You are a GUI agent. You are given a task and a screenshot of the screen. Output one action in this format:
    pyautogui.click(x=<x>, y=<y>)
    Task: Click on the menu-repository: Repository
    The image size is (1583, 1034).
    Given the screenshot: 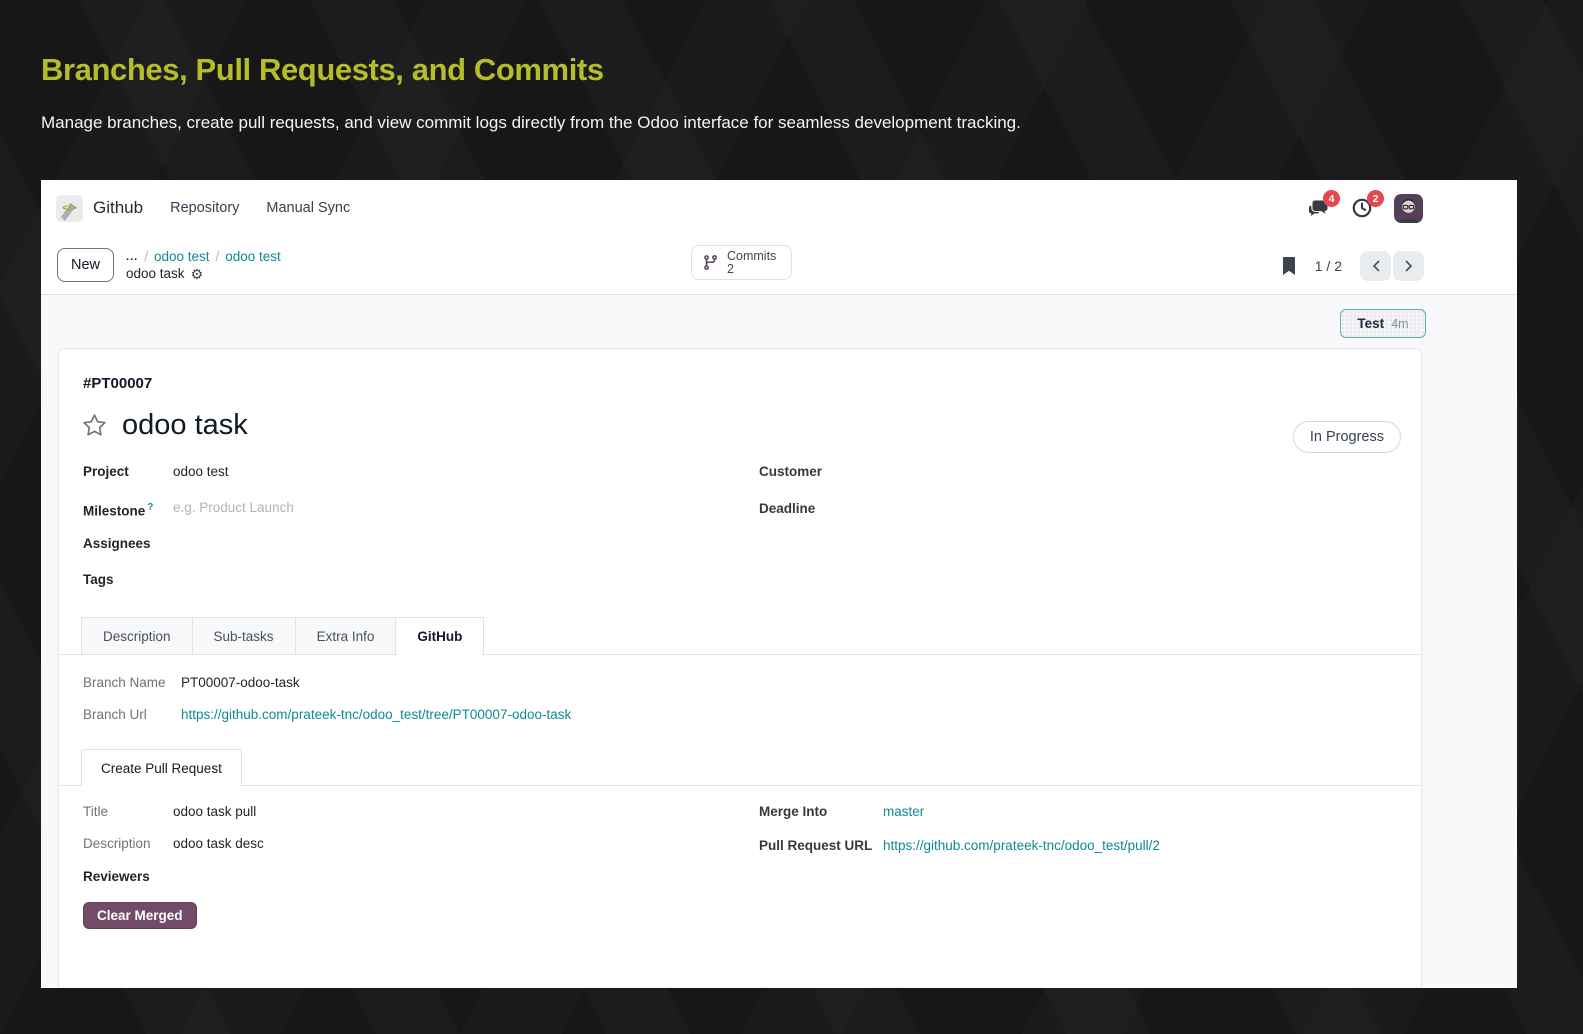 What is the action you would take?
    pyautogui.click(x=204, y=208)
    